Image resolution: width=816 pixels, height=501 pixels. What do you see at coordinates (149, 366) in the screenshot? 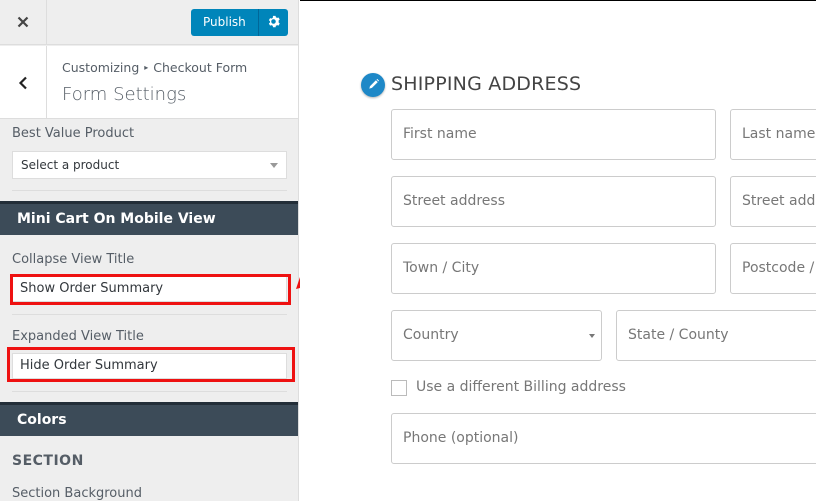
I see `expanded-view-title-input: Hide Order Summary` at bounding box center [149, 366].